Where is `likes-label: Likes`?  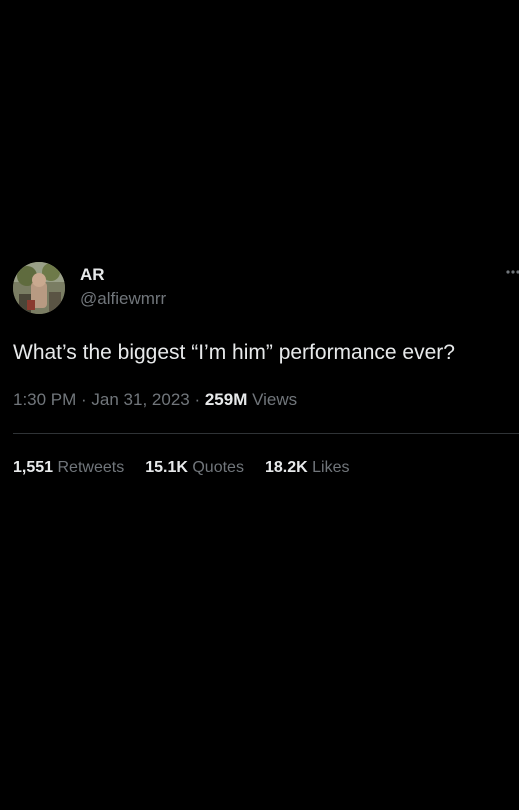
likes-label: Likes is located at coordinates (331, 467).